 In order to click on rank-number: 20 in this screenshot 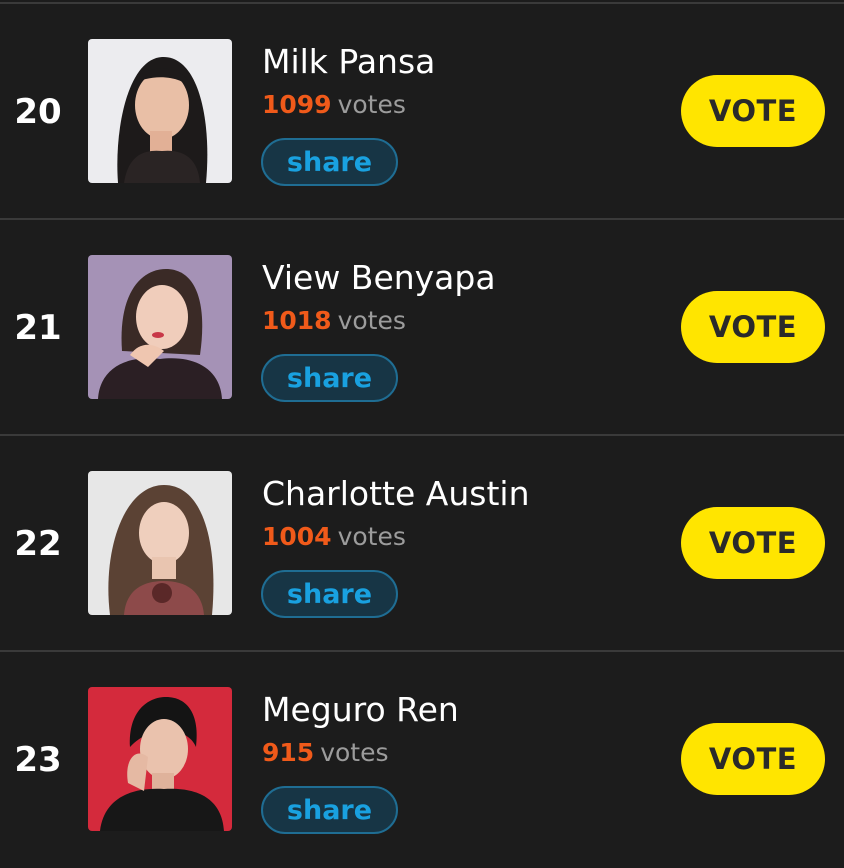, I will do `click(38, 112)`.